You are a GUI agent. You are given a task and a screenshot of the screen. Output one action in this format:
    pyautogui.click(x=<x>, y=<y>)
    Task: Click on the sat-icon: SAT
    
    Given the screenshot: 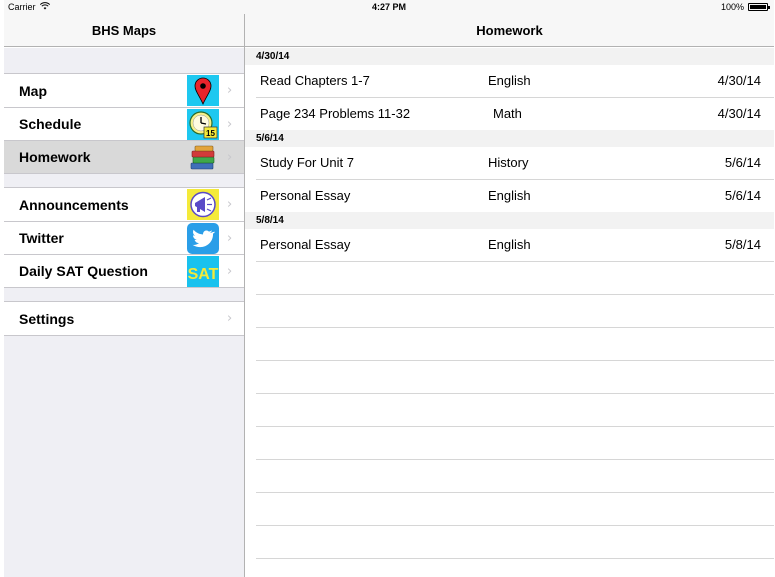 What is the action you would take?
    pyautogui.click(x=203, y=271)
    